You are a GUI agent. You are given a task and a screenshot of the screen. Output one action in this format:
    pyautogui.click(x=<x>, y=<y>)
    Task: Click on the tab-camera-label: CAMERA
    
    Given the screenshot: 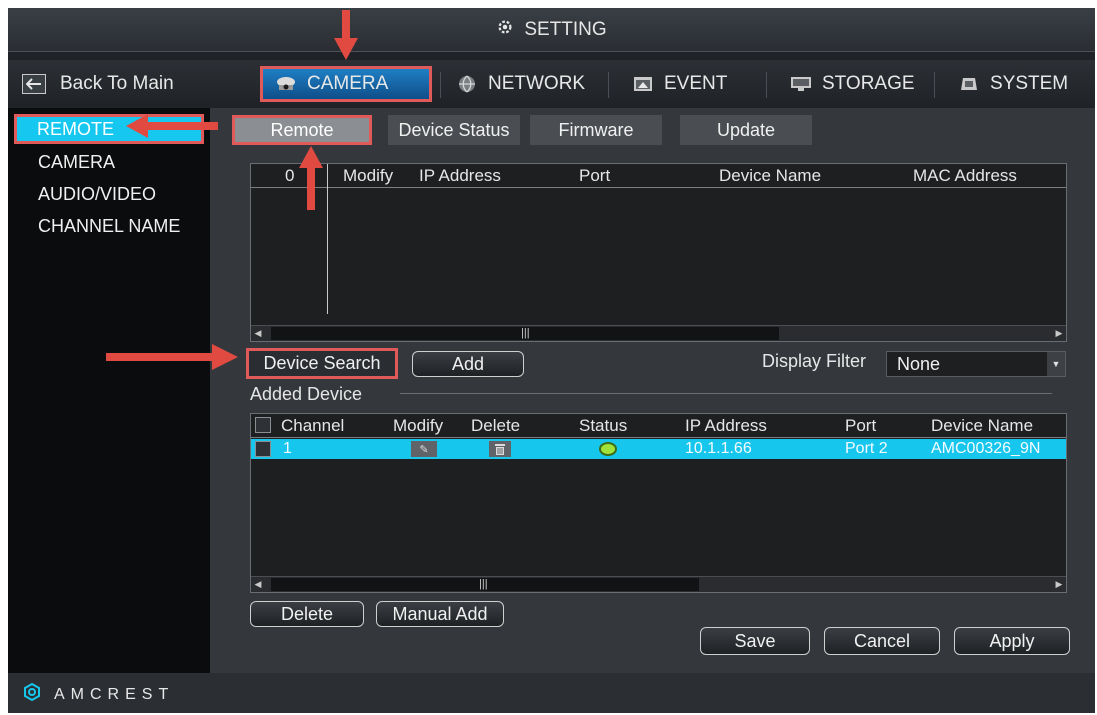 What is the action you would take?
    pyautogui.click(x=348, y=83)
    